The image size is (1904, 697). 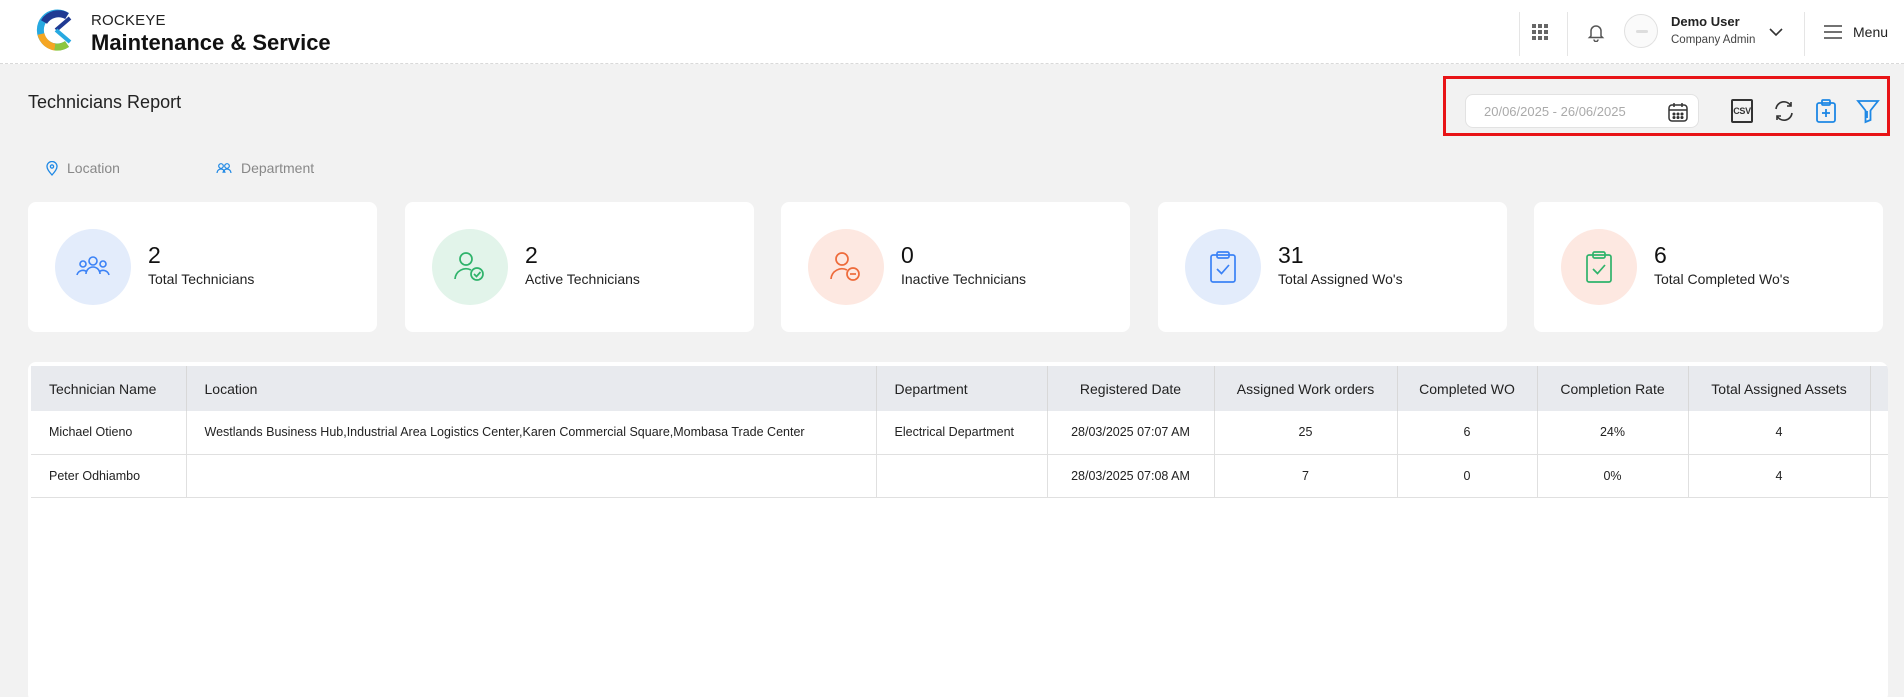 What do you see at coordinates (1306, 388) in the screenshot?
I see `column-header: Assigned Work orders` at bounding box center [1306, 388].